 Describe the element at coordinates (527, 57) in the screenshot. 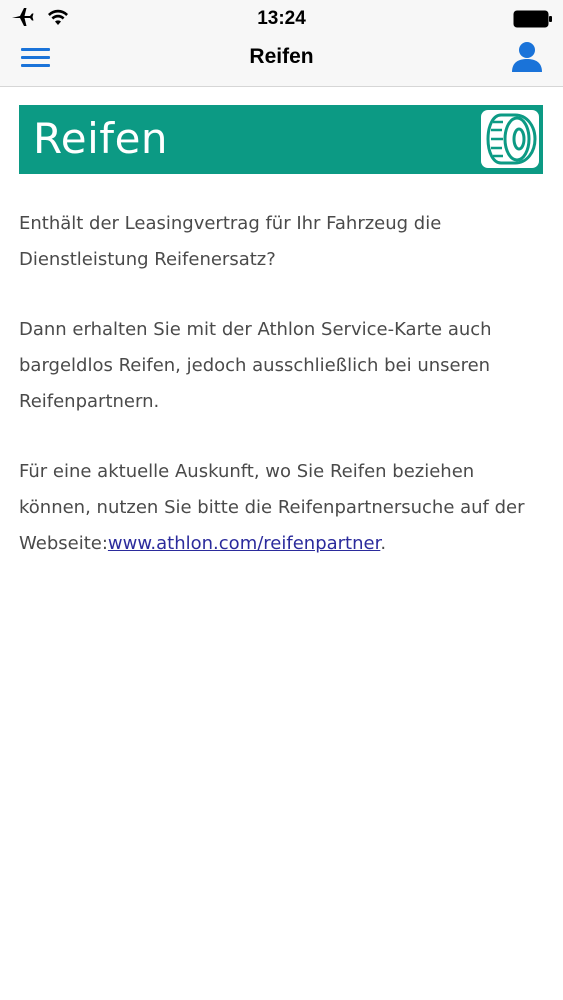

I see `user-profile-button` at that location.